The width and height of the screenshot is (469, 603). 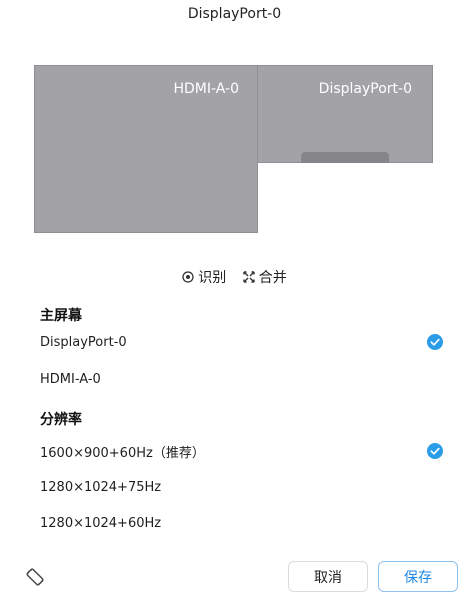 I want to click on cancel-button: 取消, so click(x=328, y=576).